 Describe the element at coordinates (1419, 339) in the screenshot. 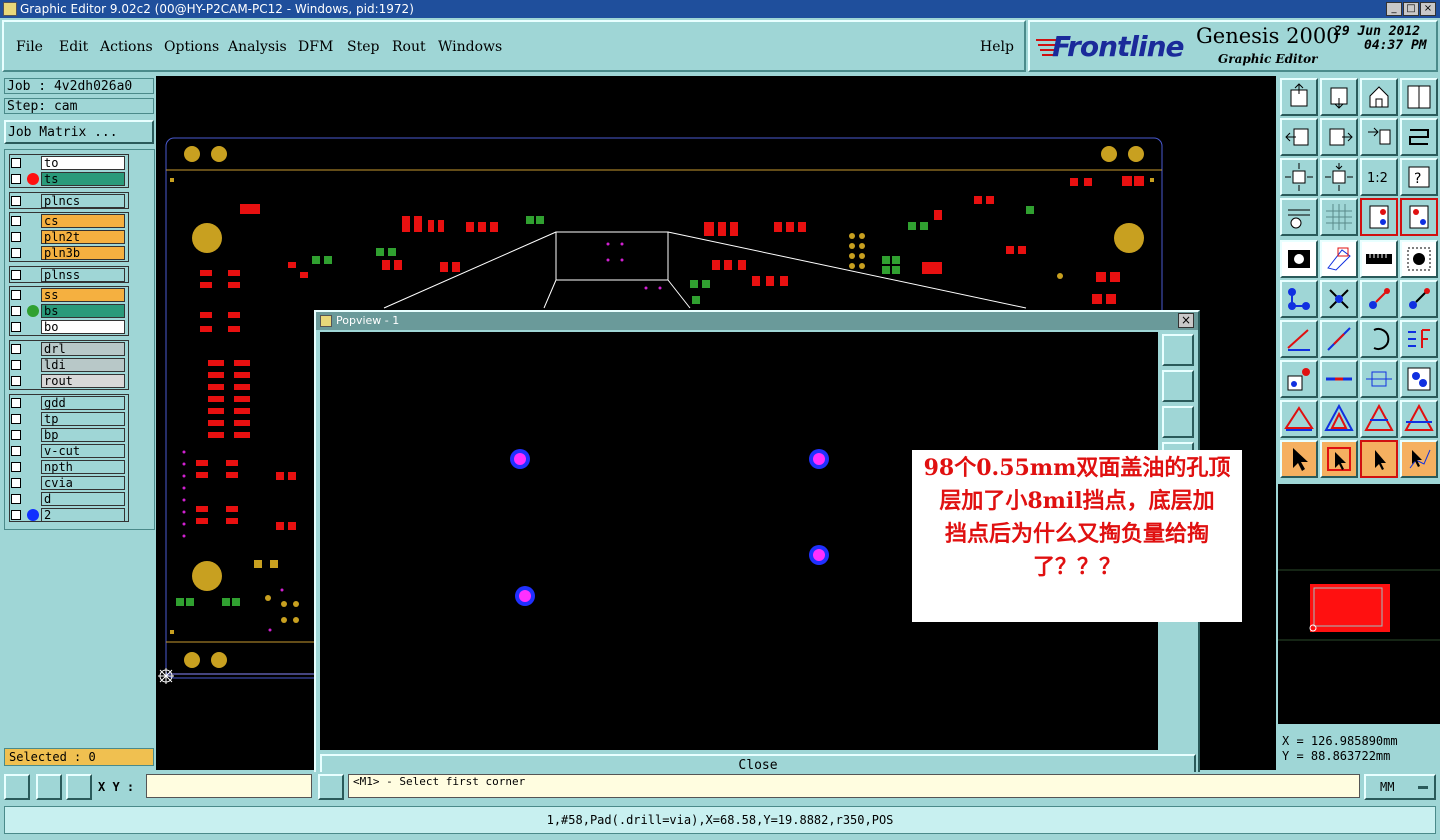

I see `mirror-icon` at that location.